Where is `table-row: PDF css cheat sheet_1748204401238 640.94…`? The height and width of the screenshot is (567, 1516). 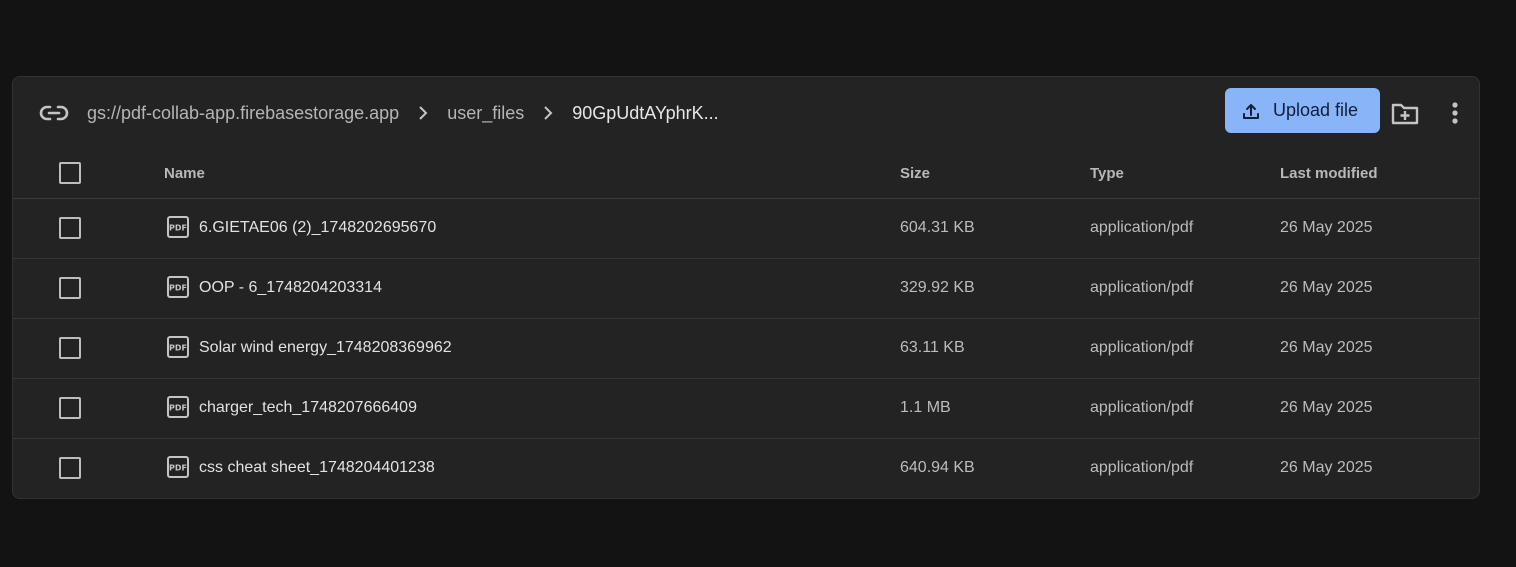
table-row: PDF css cheat sheet_1748204401238 640.94… is located at coordinates (746, 469).